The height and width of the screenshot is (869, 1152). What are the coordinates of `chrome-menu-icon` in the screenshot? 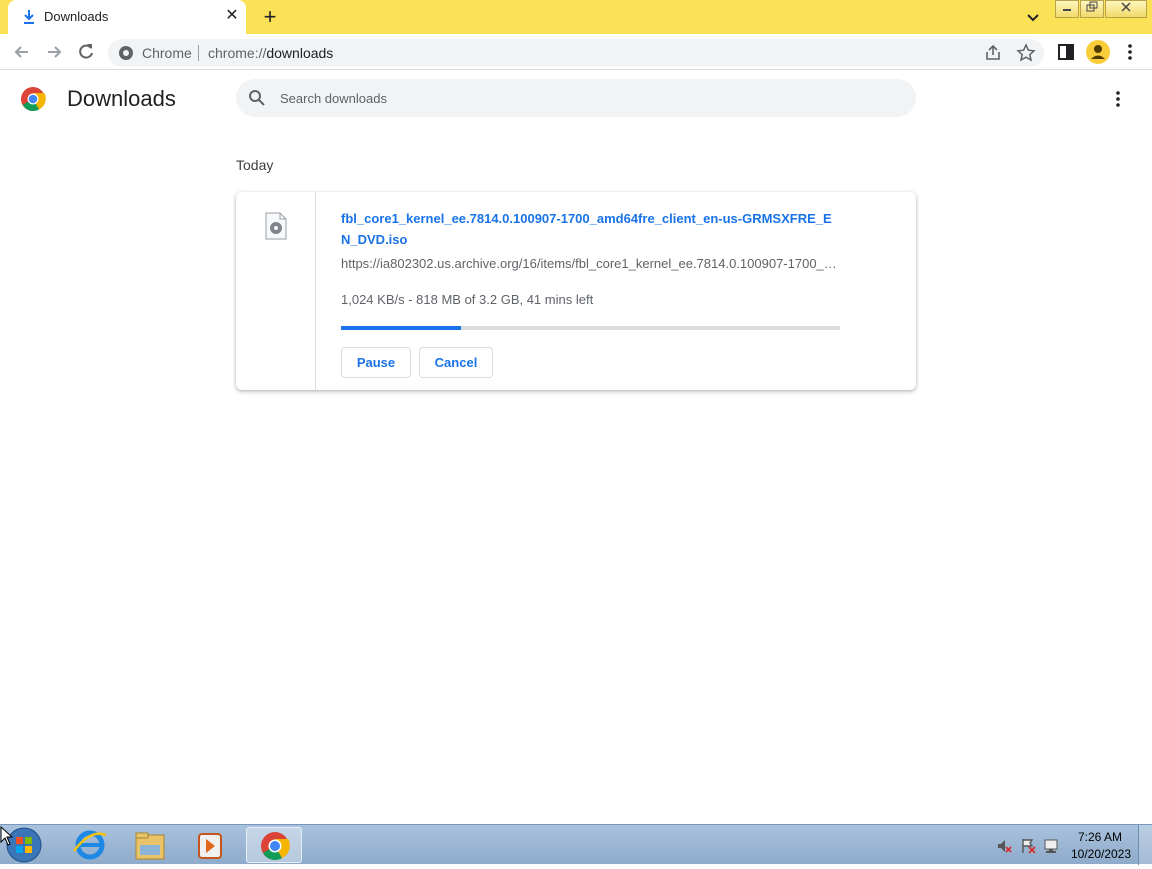 It's located at (1130, 52).